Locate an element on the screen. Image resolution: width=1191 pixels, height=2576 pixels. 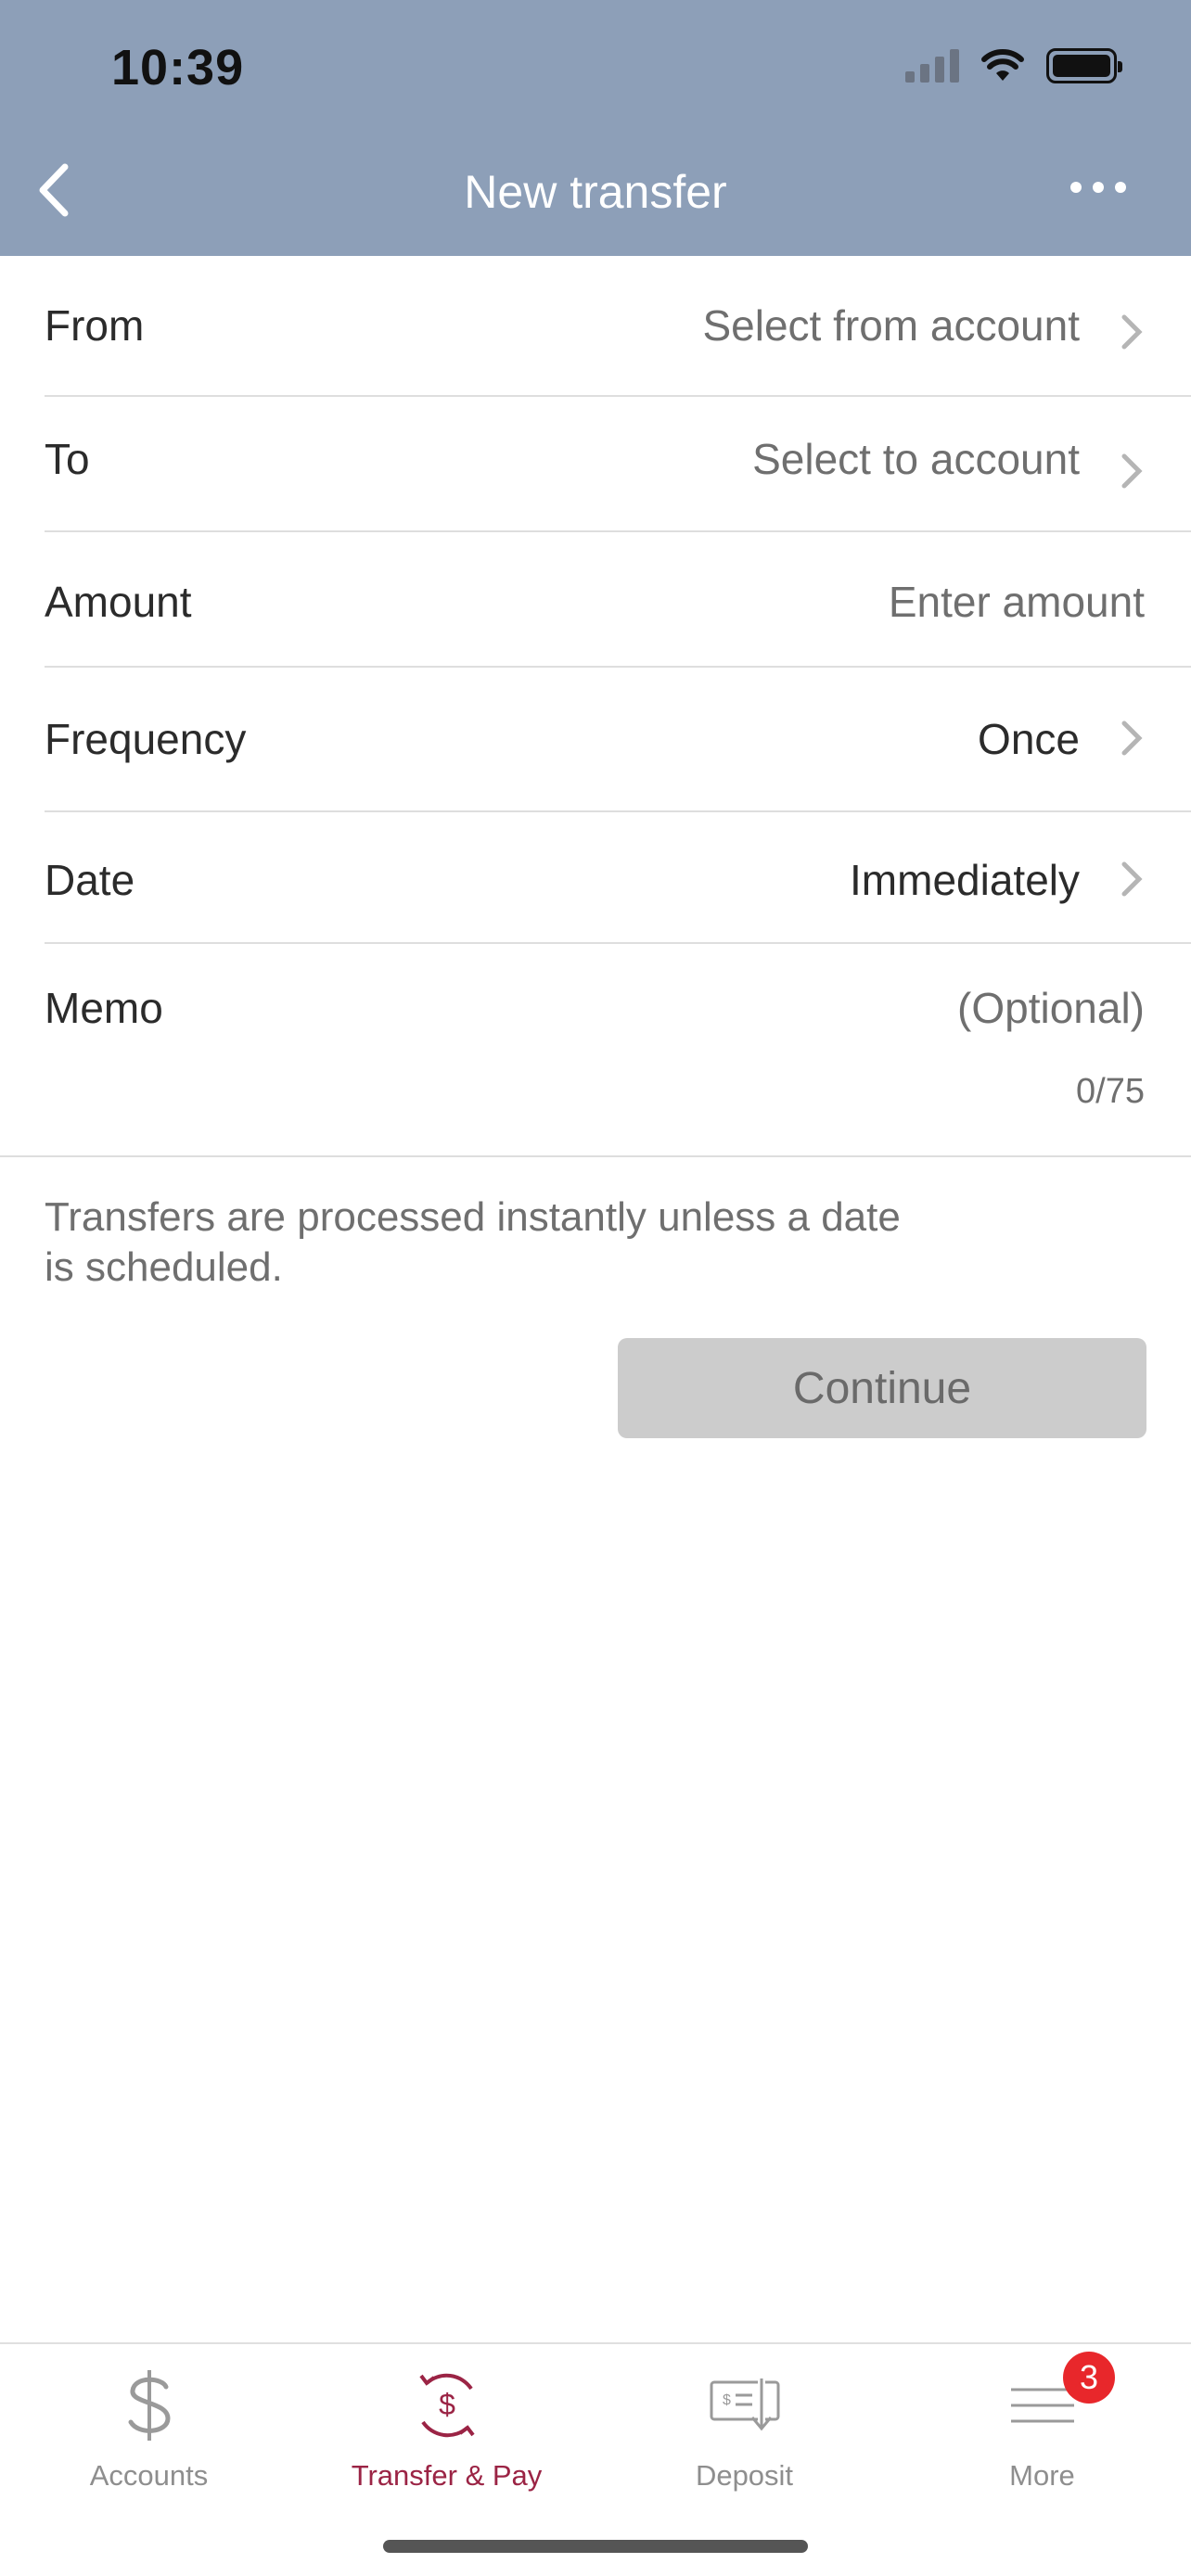
tab-deposit: $ Deposit is located at coordinates (744, 2427).